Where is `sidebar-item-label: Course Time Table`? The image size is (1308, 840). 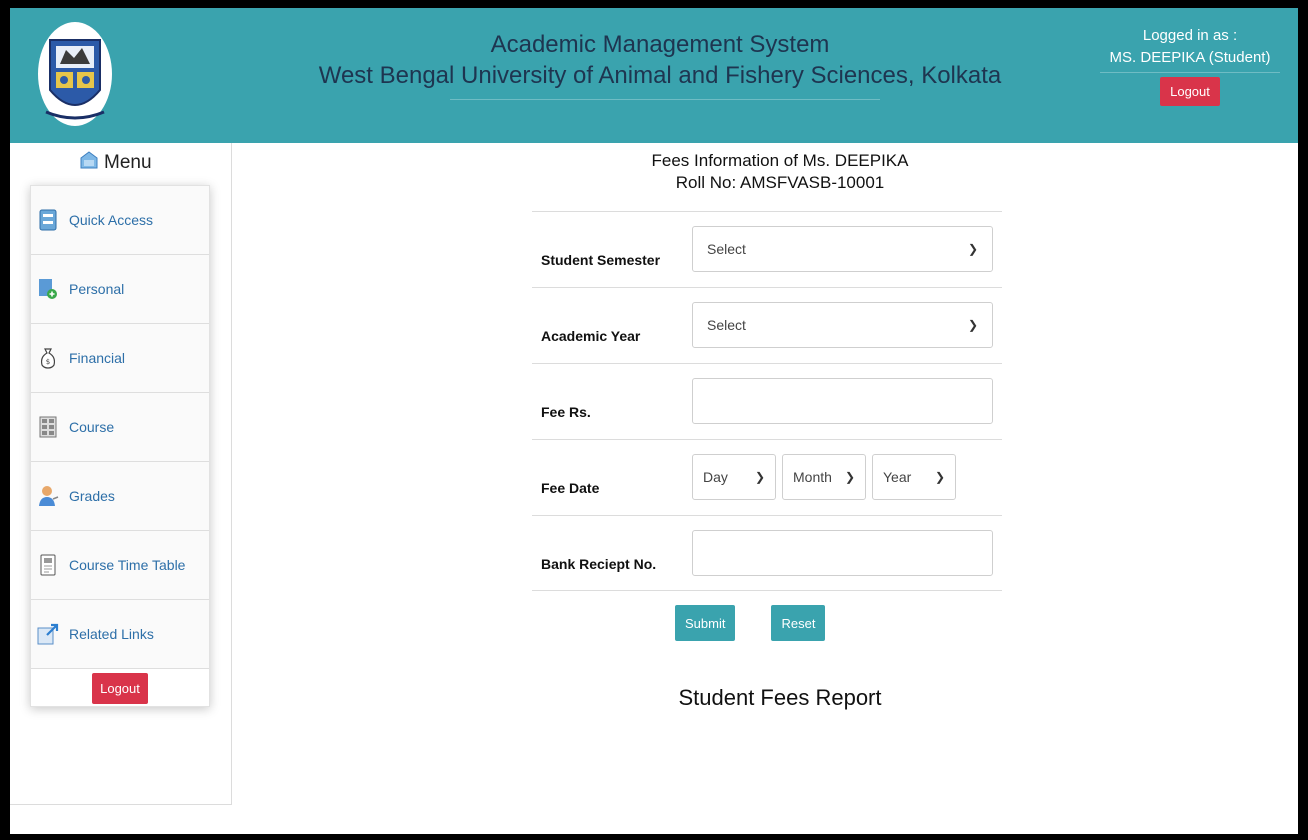 sidebar-item-label: Course Time Table is located at coordinates (127, 565).